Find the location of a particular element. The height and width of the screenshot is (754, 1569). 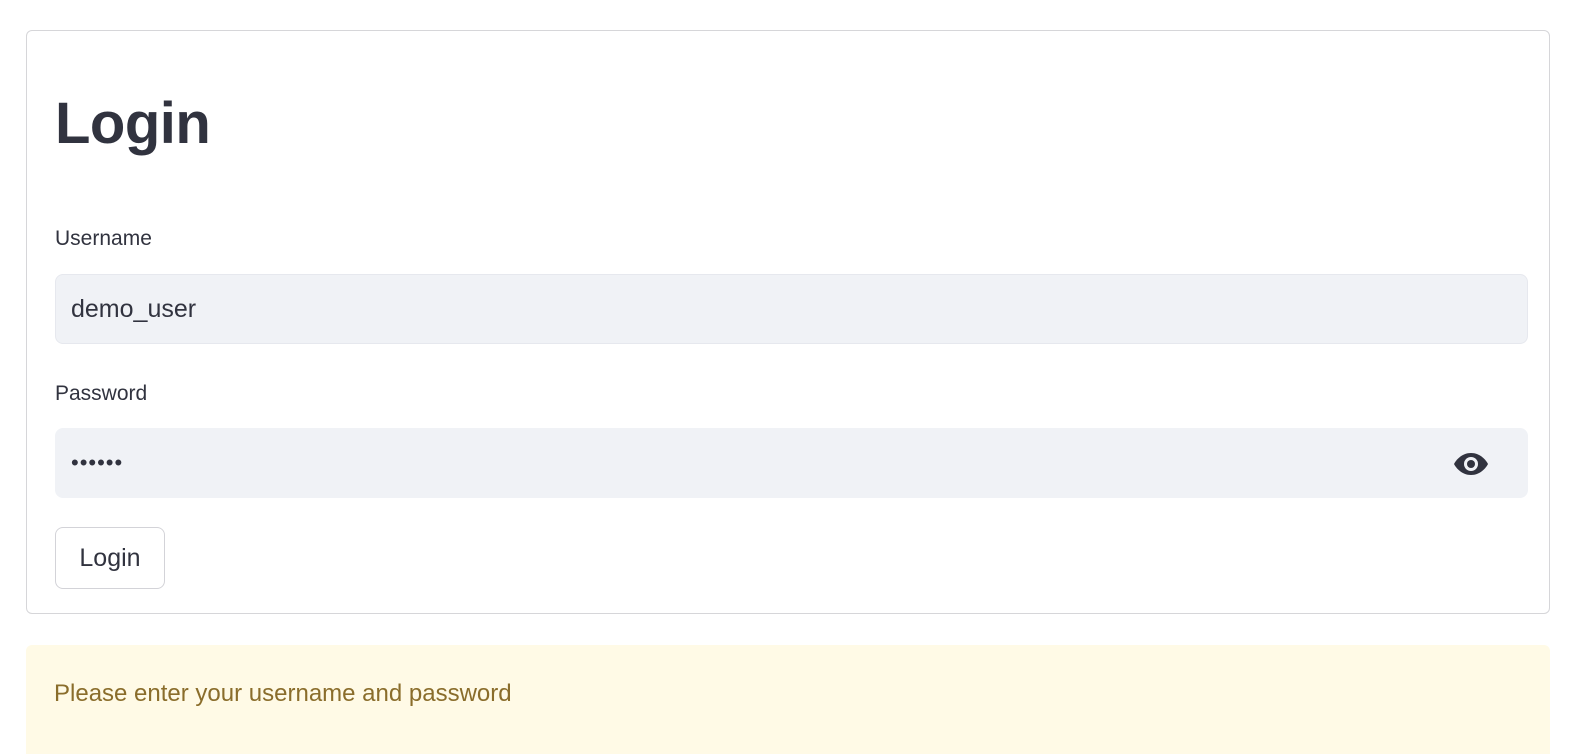

username-label: Username is located at coordinates (103, 238).